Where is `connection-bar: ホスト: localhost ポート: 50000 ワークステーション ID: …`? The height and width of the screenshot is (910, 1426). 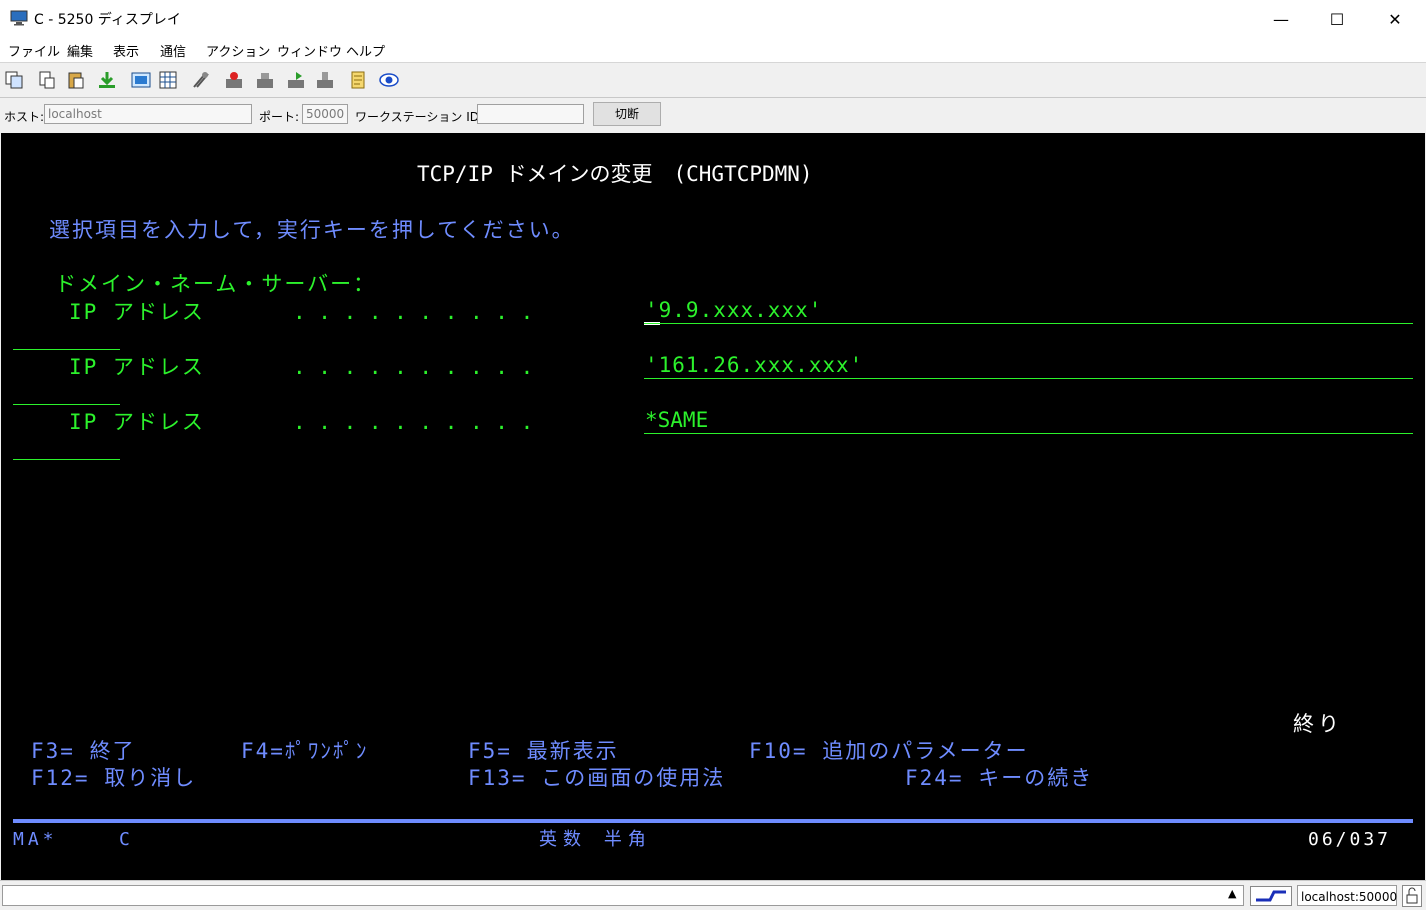
connection-bar: ホスト: localhost ポート: 50000 ワークステーション ID: … is located at coordinates (713, 115).